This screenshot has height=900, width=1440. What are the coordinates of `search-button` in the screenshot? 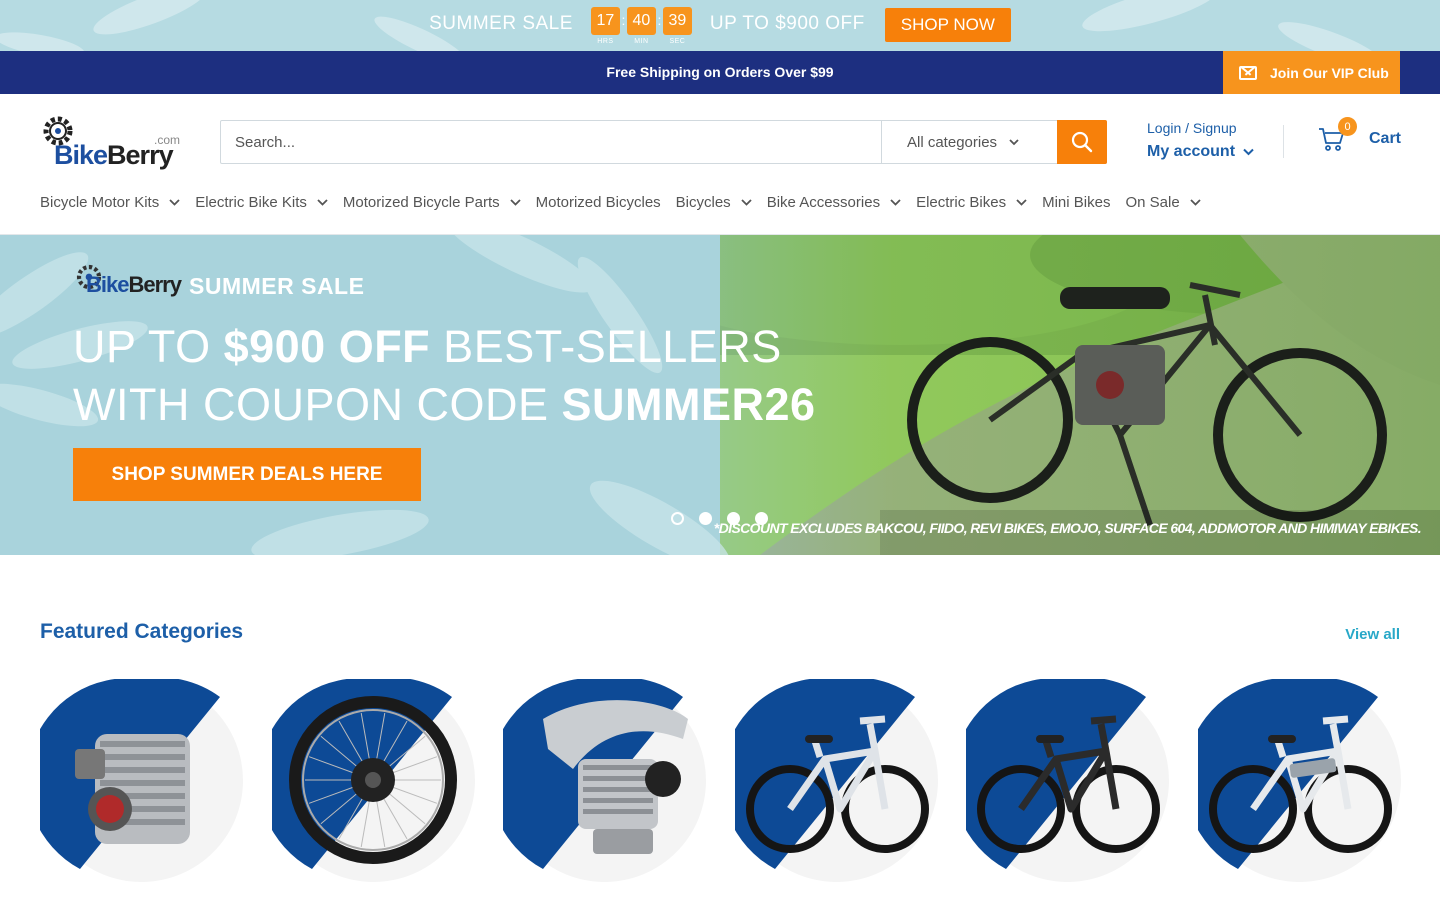 It's located at (1082, 142).